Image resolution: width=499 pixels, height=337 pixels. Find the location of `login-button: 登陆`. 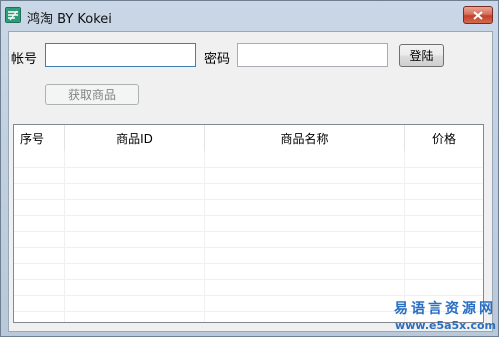

login-button: 登陆 is located at coordinates (421, 55).